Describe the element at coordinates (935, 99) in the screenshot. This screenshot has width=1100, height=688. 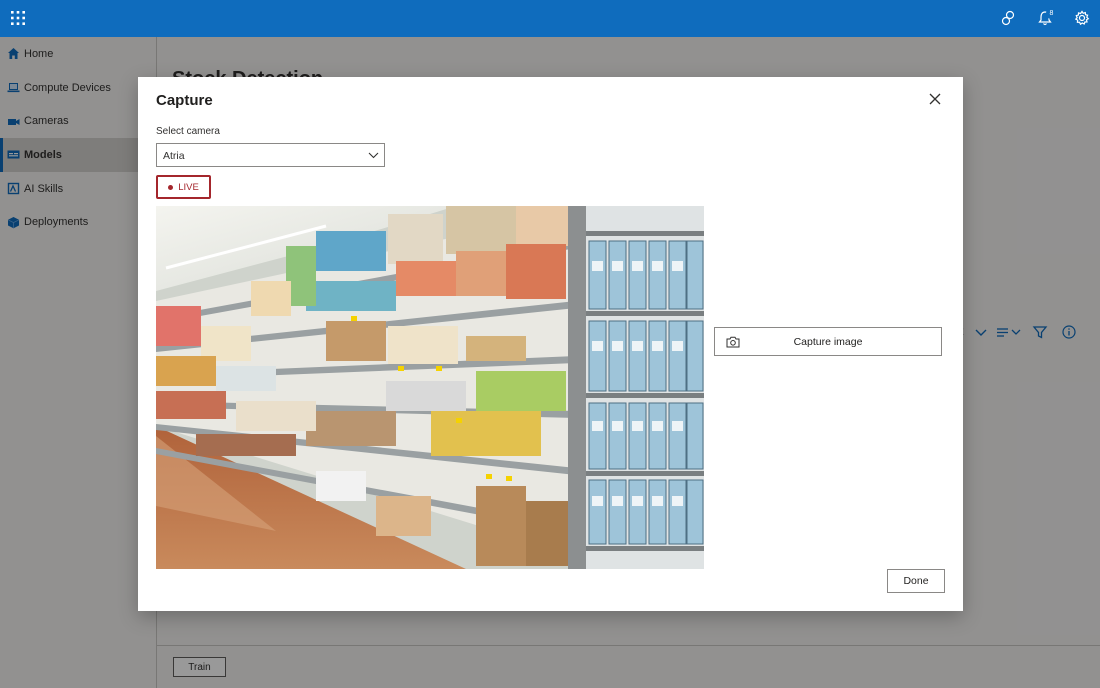
I see `close-icon` at that location.